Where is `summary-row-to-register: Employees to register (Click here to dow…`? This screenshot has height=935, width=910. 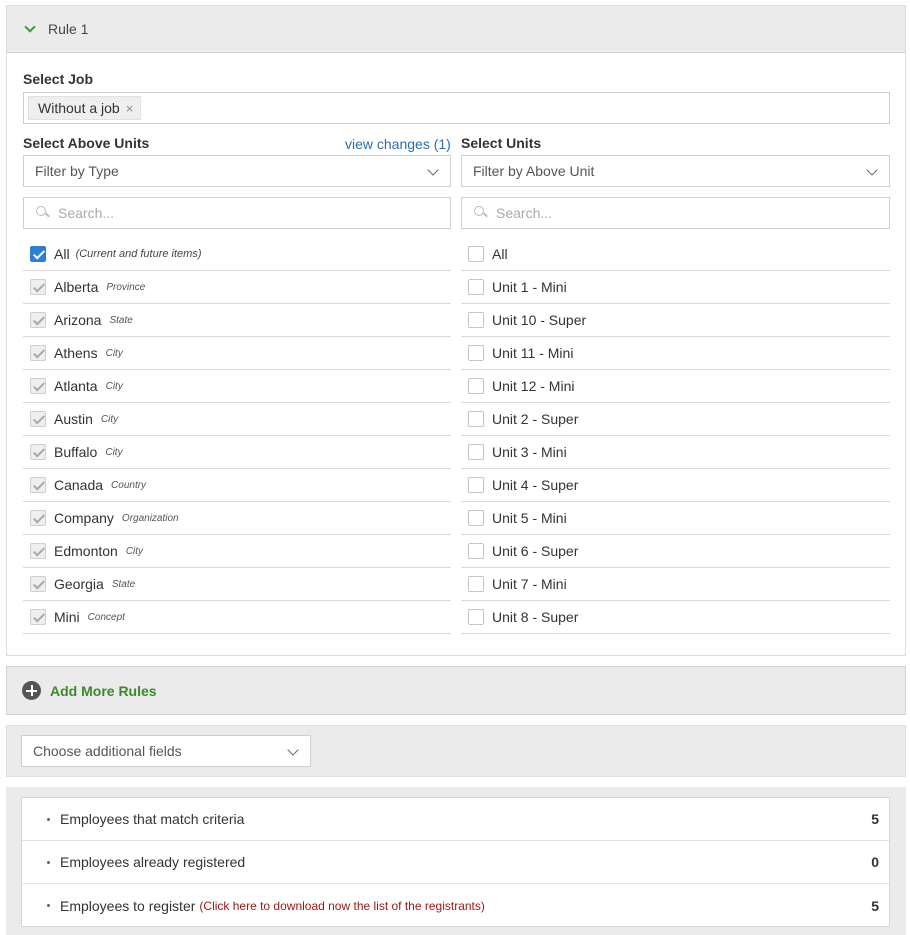 summary-row-to-register: Employees to register (Click here to dow… is located at coordinates (455, 905).